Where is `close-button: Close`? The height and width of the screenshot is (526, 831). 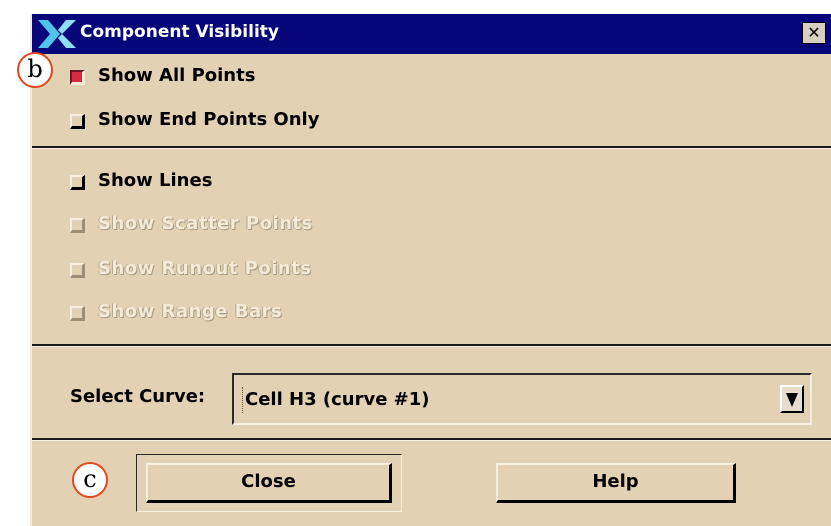 close-button: Close is located at coordinates (269, 483).